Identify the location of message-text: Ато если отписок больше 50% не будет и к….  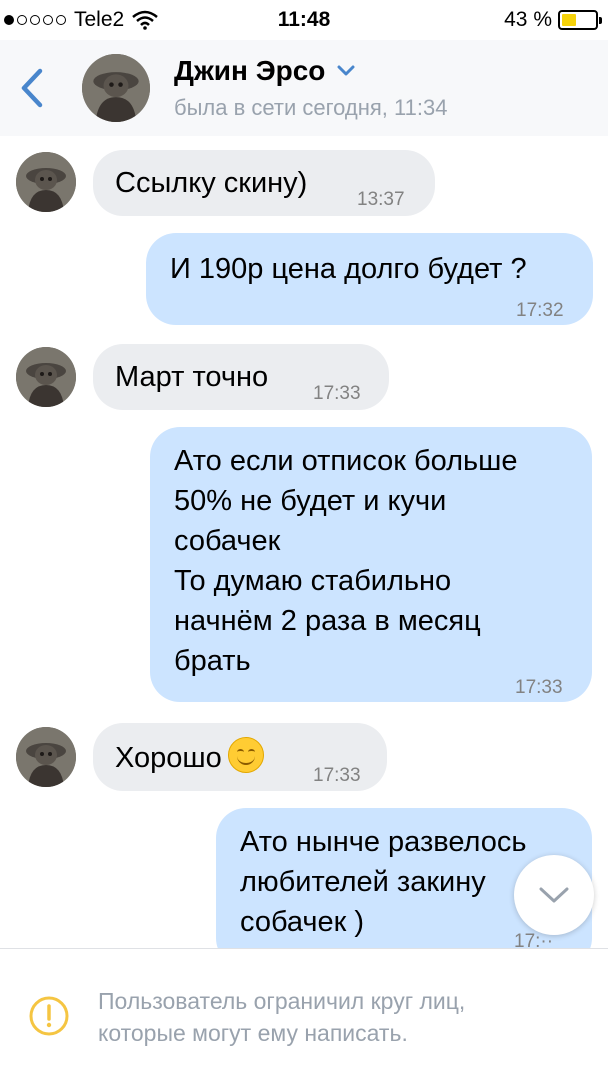
(346, 561).